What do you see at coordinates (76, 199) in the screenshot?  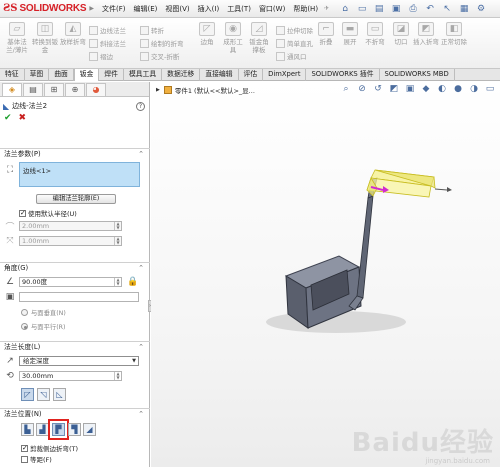 I see `edit-flange-profile-button: 编辑法兰轮廓(E)` at bounding box center [76, 199].